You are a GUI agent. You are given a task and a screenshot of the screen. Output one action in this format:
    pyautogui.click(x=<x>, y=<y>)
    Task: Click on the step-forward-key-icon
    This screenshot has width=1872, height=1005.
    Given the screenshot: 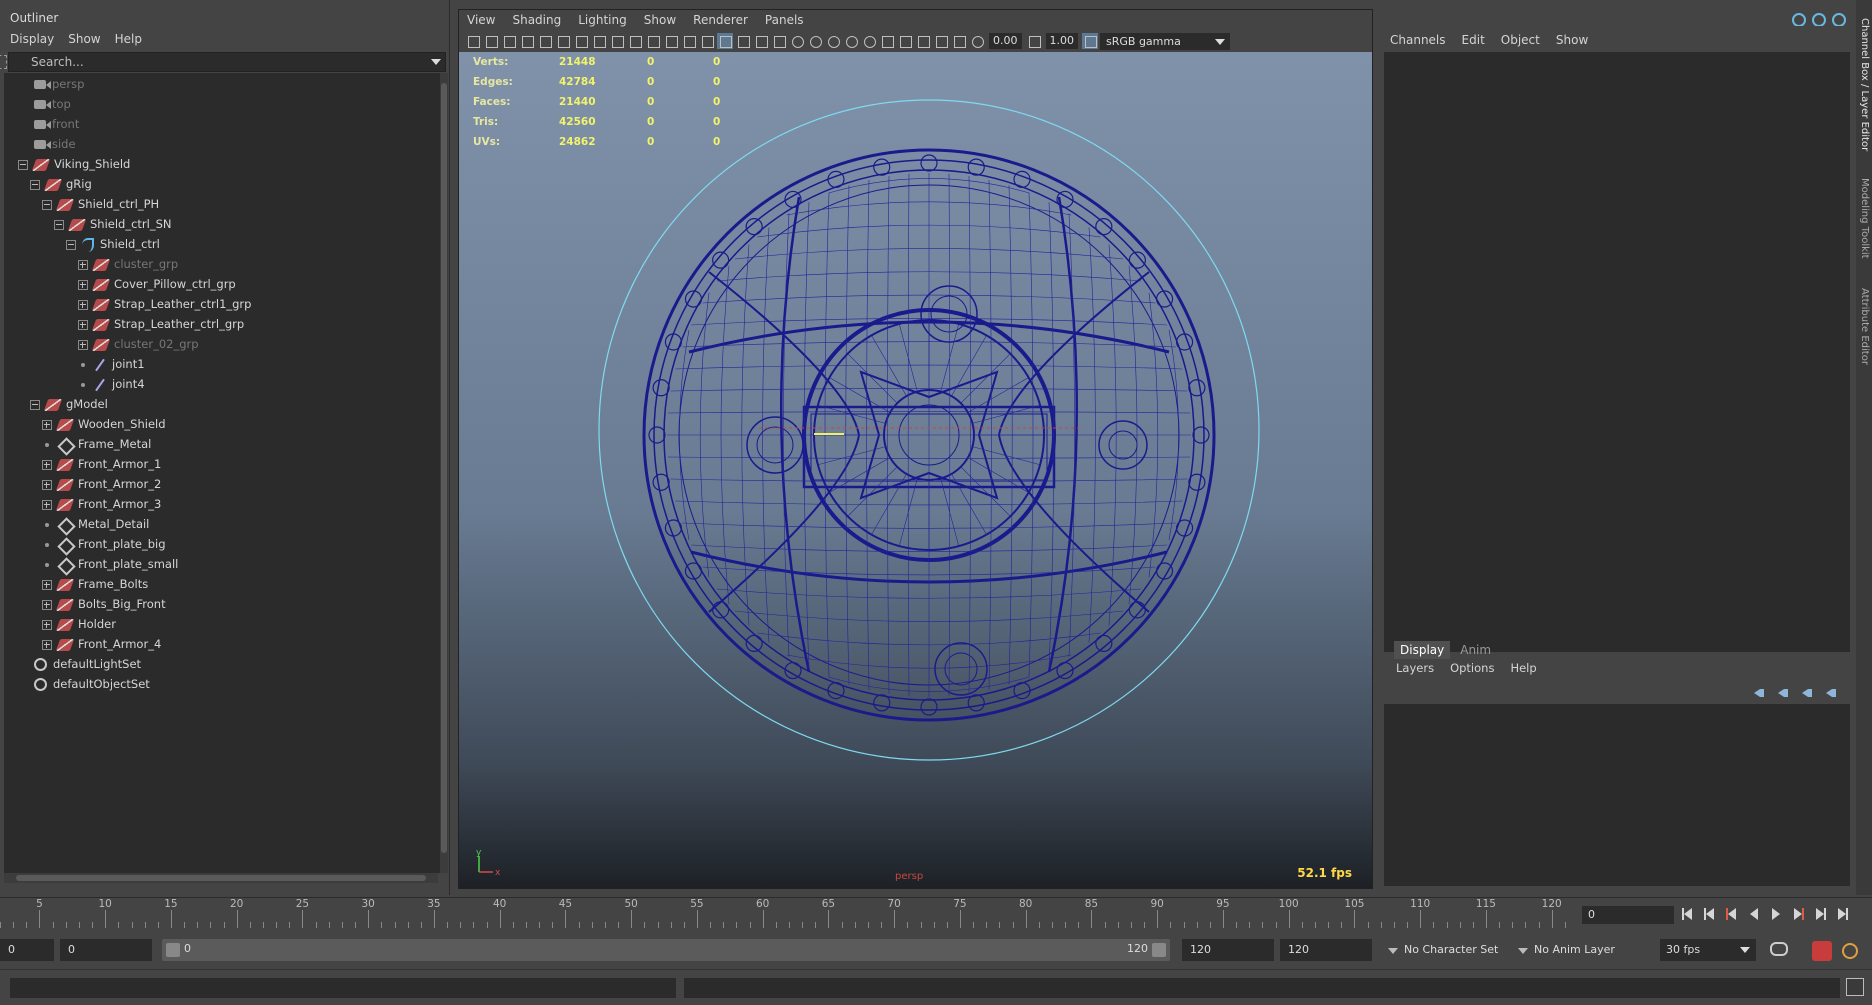 What is the action you would take?
    pyautogui.click(x=1820, y=914)
    